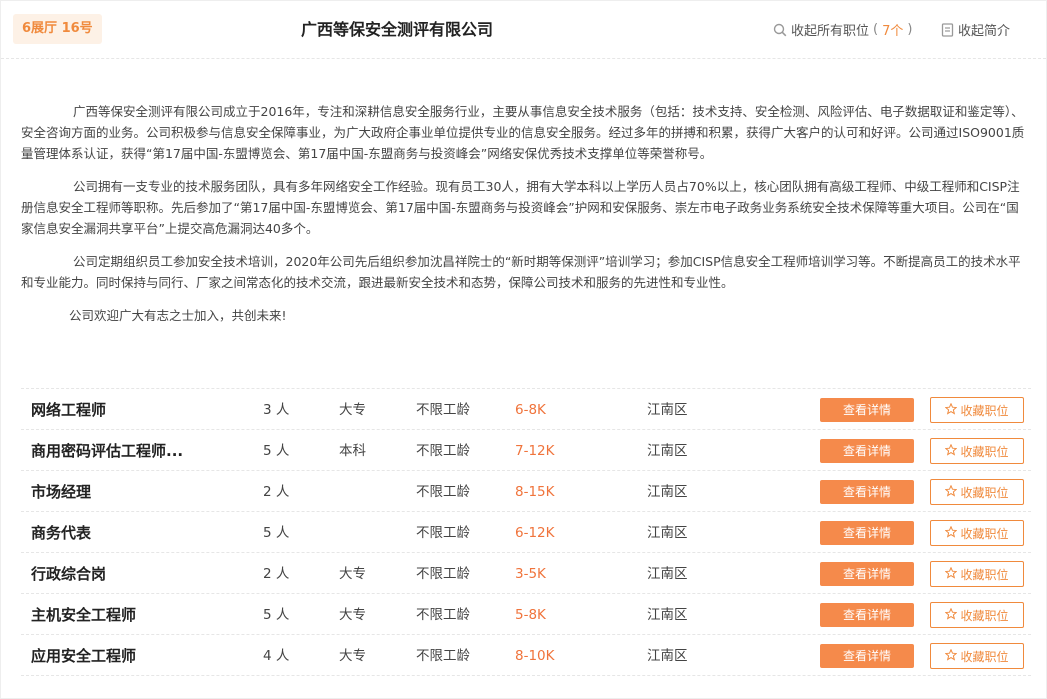 Image resolution: width=1047 pixels, height=699 pixels. What do you see at coordinates (530, 410) in the screenshot?
I see `job-salary: 6-8K` at bounding box center [530, 410].